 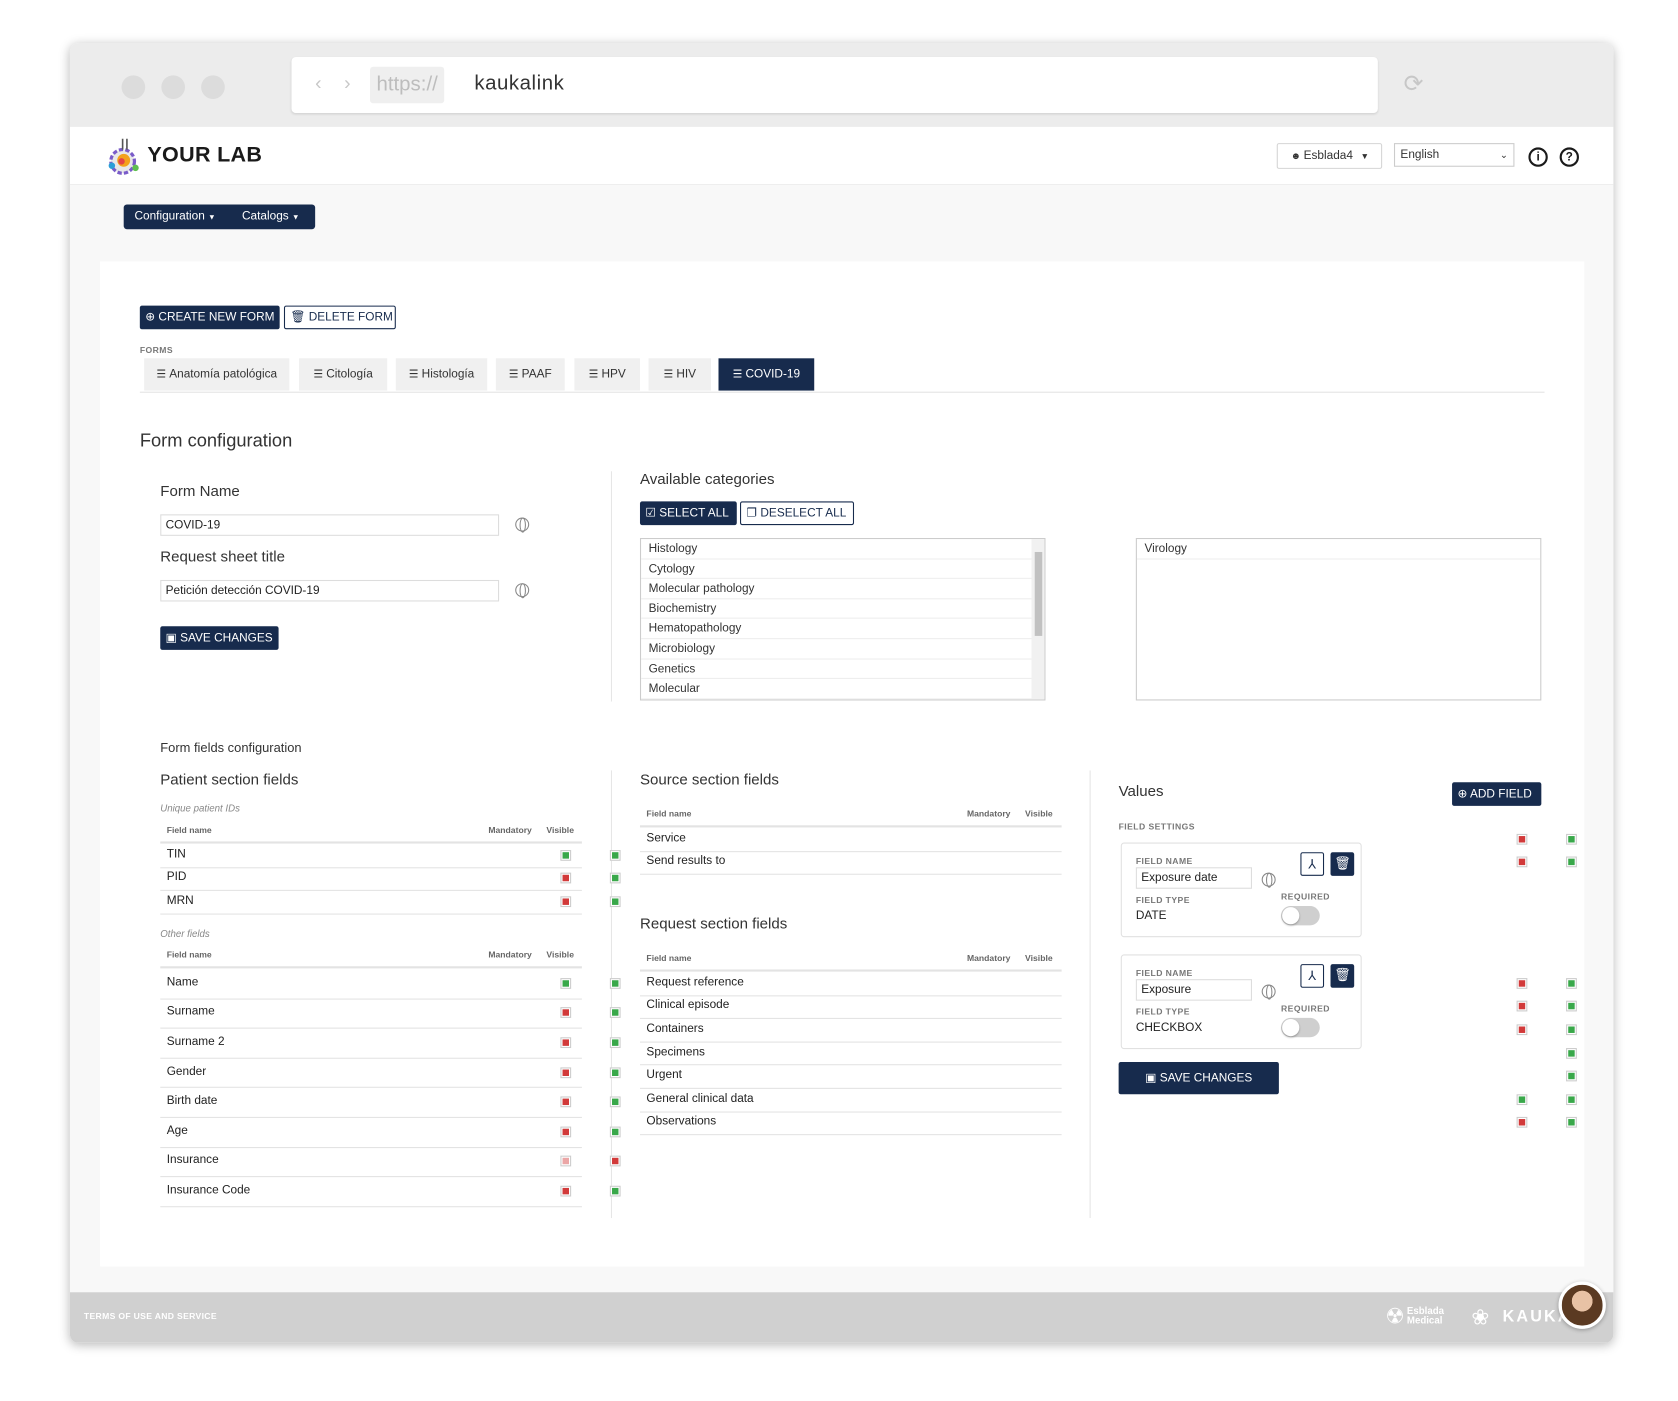 What do you see at coordinates (1193, 990) in the screenshot?
I see `value-field-name-input: Exposure` at bounding box center [1193, 990].